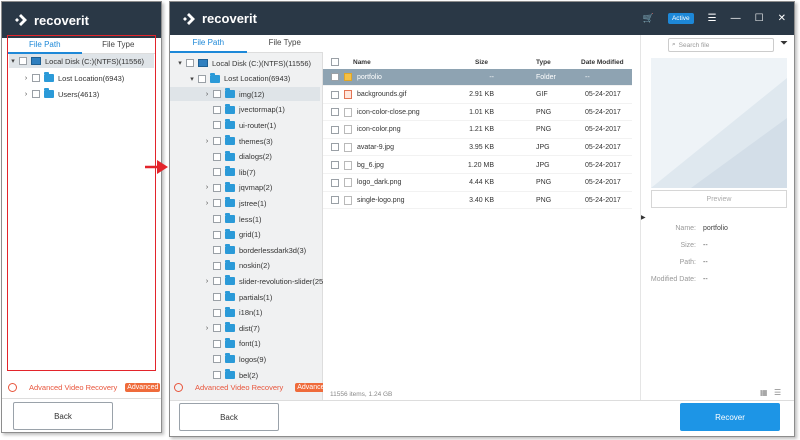  Describe the element at coordinates (643, 217) in the screenshot. I see `collapse-arrow-icon: ▶` at that location.